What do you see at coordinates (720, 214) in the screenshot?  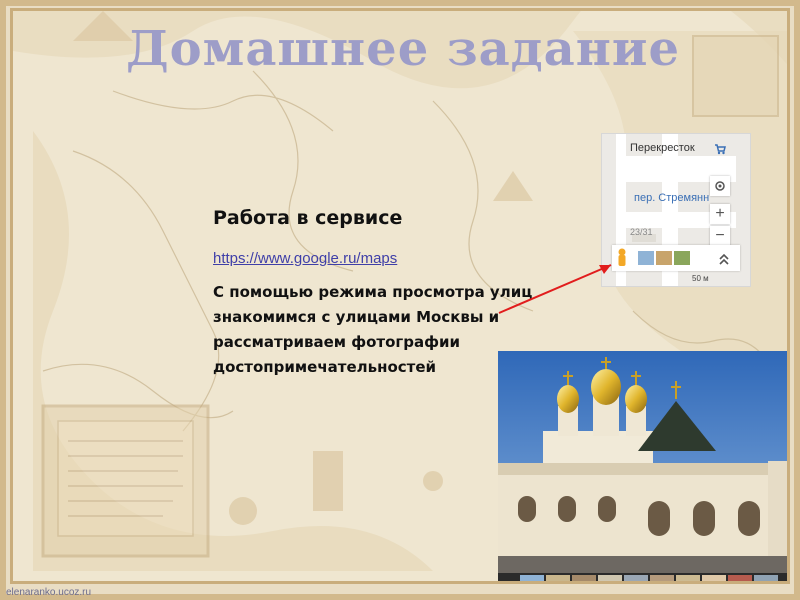 I see `zoom-in-button: +` at bounding box center [720, 214].